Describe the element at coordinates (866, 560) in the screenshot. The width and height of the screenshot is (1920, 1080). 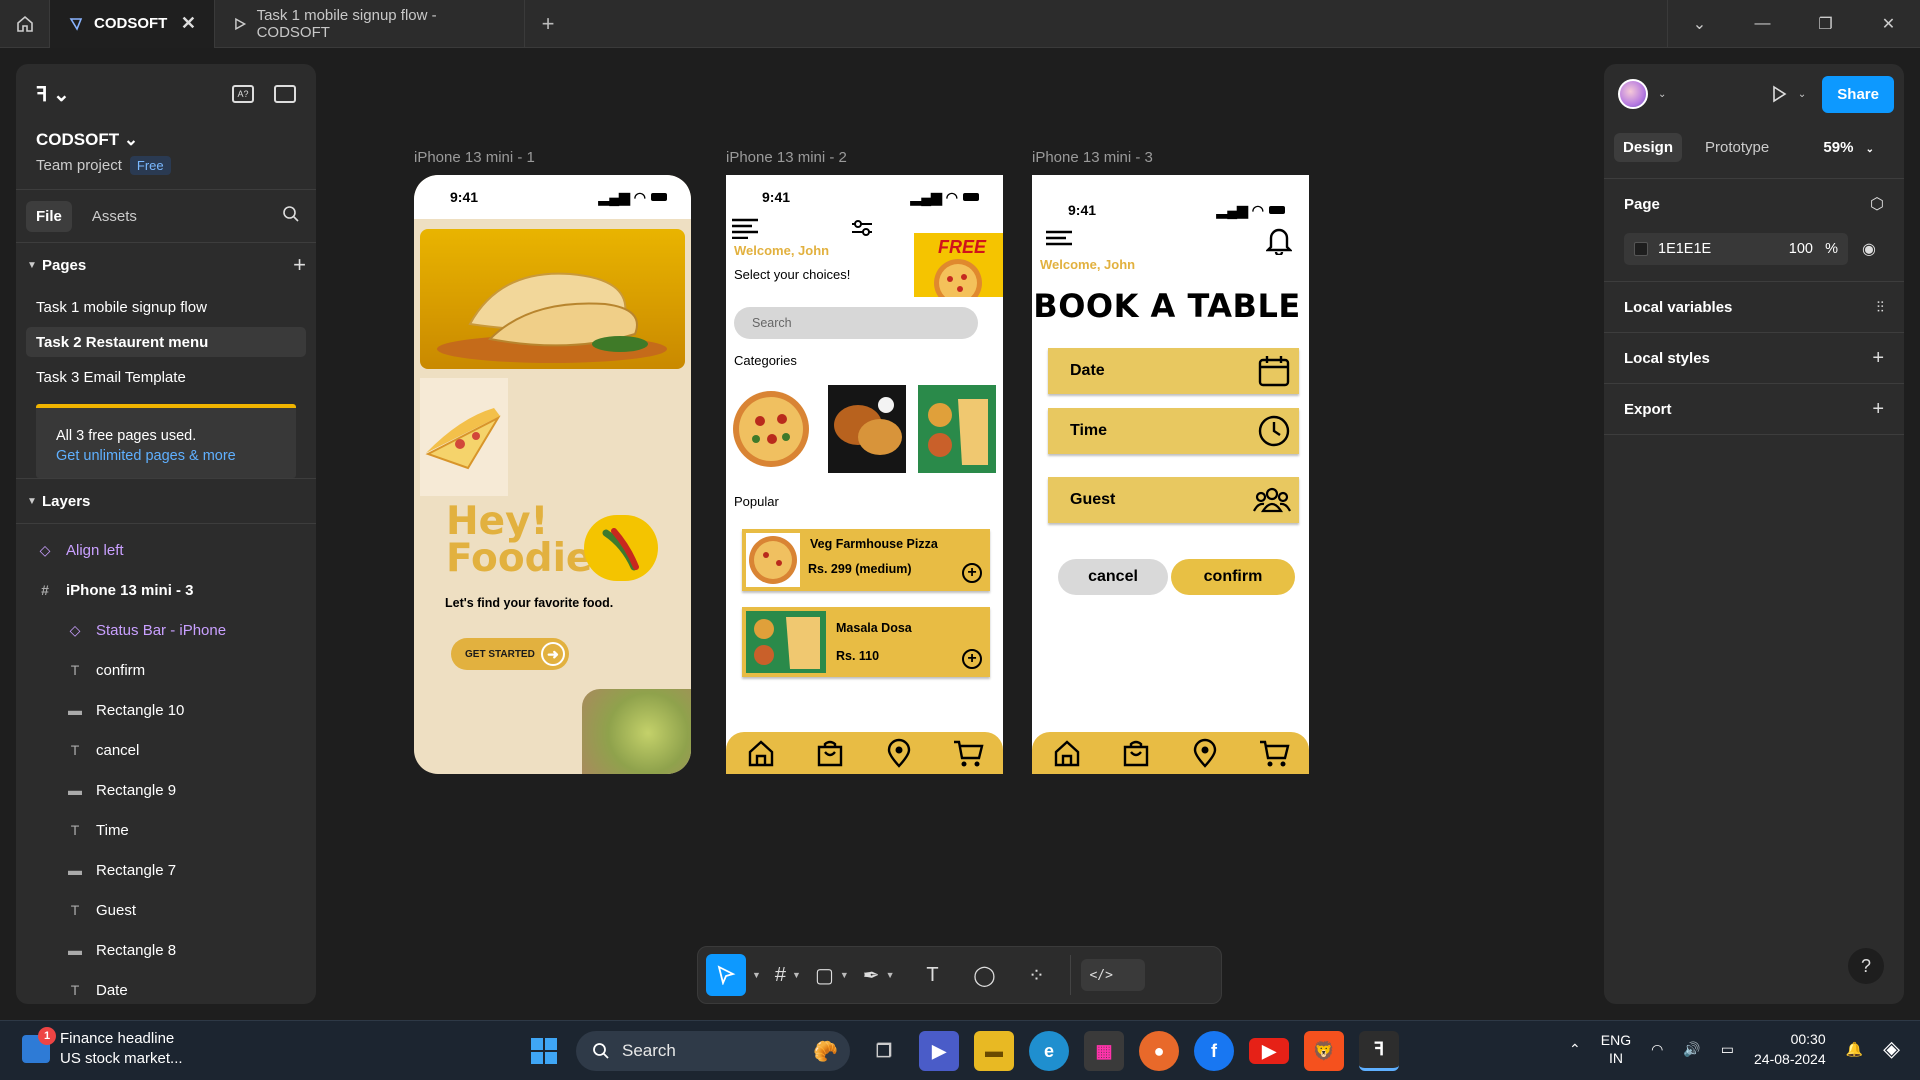
I see `popular-item-card: Veg Farmhouse Pizza Rs. 299 (medium) +` at that location.